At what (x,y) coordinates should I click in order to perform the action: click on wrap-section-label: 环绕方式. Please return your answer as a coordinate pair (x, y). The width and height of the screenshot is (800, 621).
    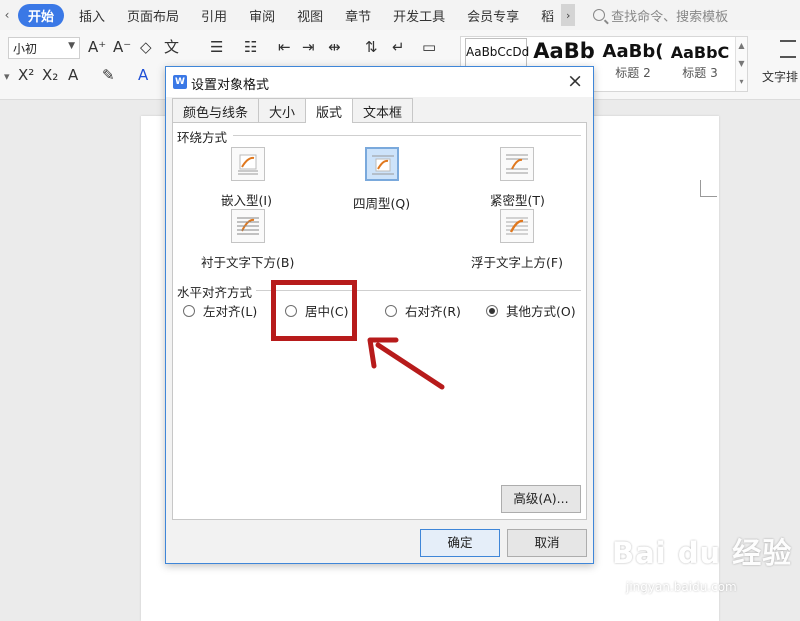
    Looking at the image, I should click on (204, 136).